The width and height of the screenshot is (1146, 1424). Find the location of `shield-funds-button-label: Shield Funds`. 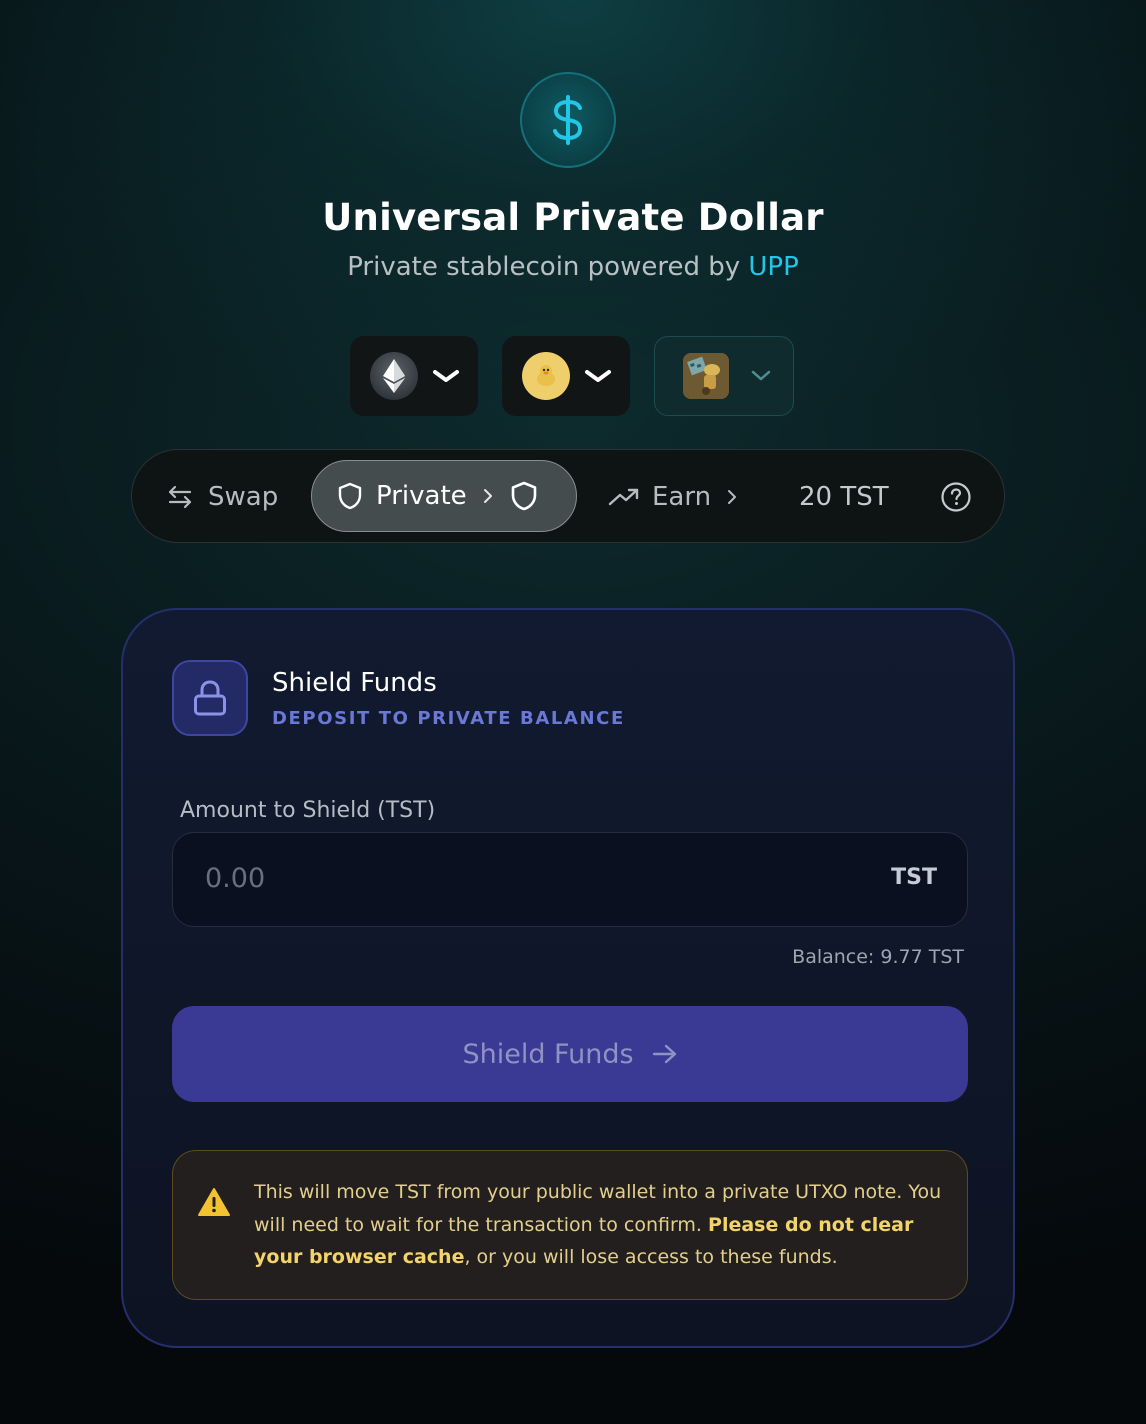

shield-funds-button-label: Shield Funds is located at coordinates (548, 1054).